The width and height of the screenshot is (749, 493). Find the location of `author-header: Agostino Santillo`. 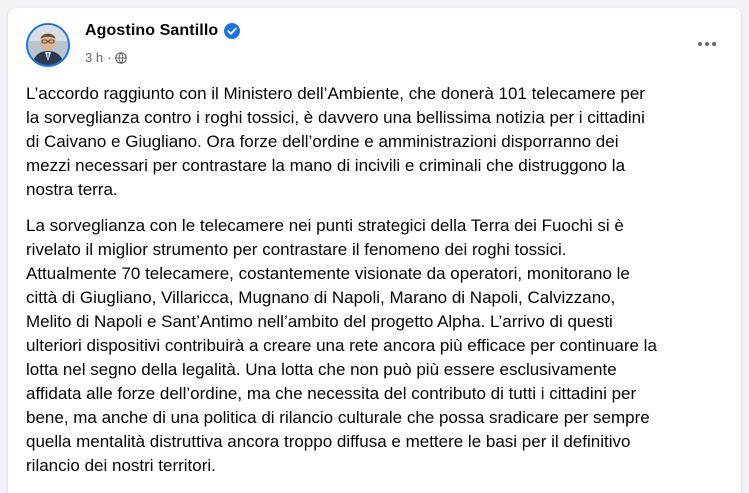

author-header: Agostino Santillo is located at coordinates (163, 31).